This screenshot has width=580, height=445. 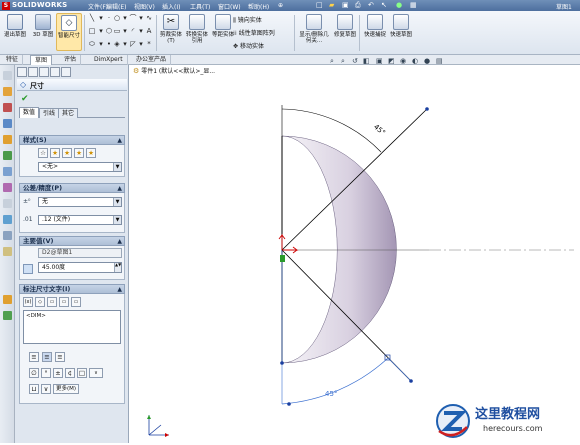 What do you see at coordinates (7, 219) in the screenshot?
I see `view-palette-icon` at bounding box center [7, 219].